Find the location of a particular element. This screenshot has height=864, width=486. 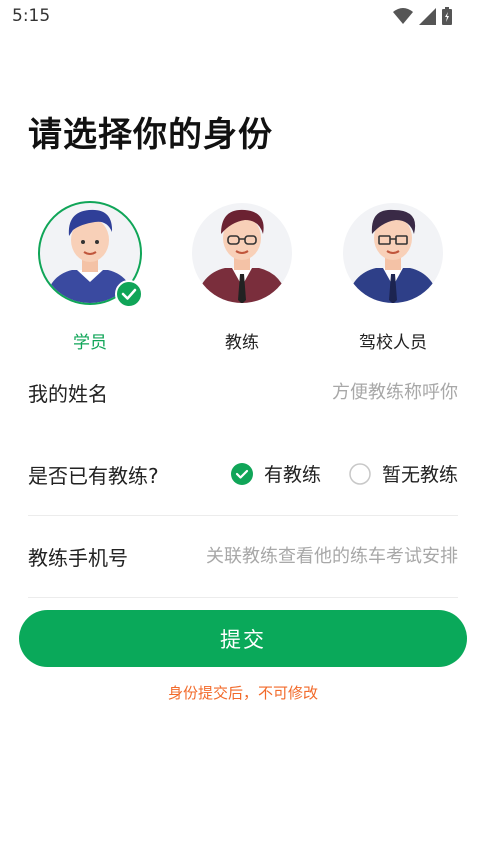

selected-check-icon is located at coordinates (129, 294).